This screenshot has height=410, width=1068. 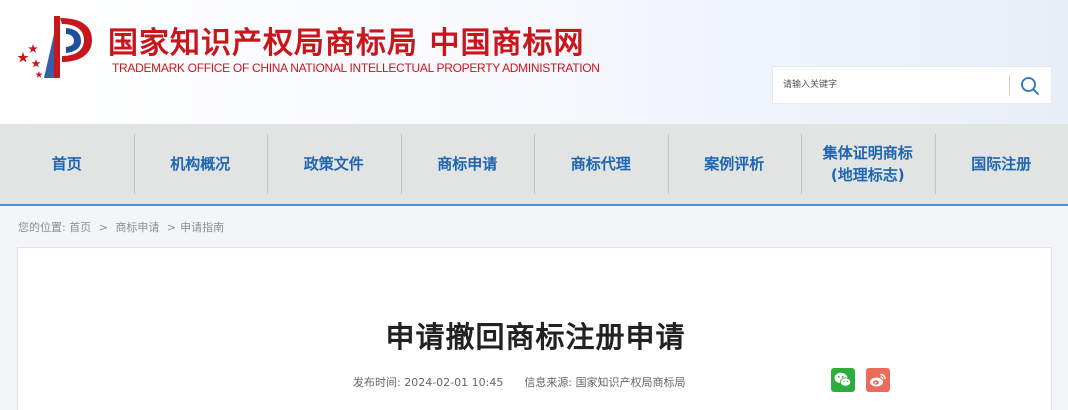 What do you see at coordinates (202, 227) in the screenshot?
I see `breadcrumb-guide-link: 申请指南` at bounding box center [202, 227].